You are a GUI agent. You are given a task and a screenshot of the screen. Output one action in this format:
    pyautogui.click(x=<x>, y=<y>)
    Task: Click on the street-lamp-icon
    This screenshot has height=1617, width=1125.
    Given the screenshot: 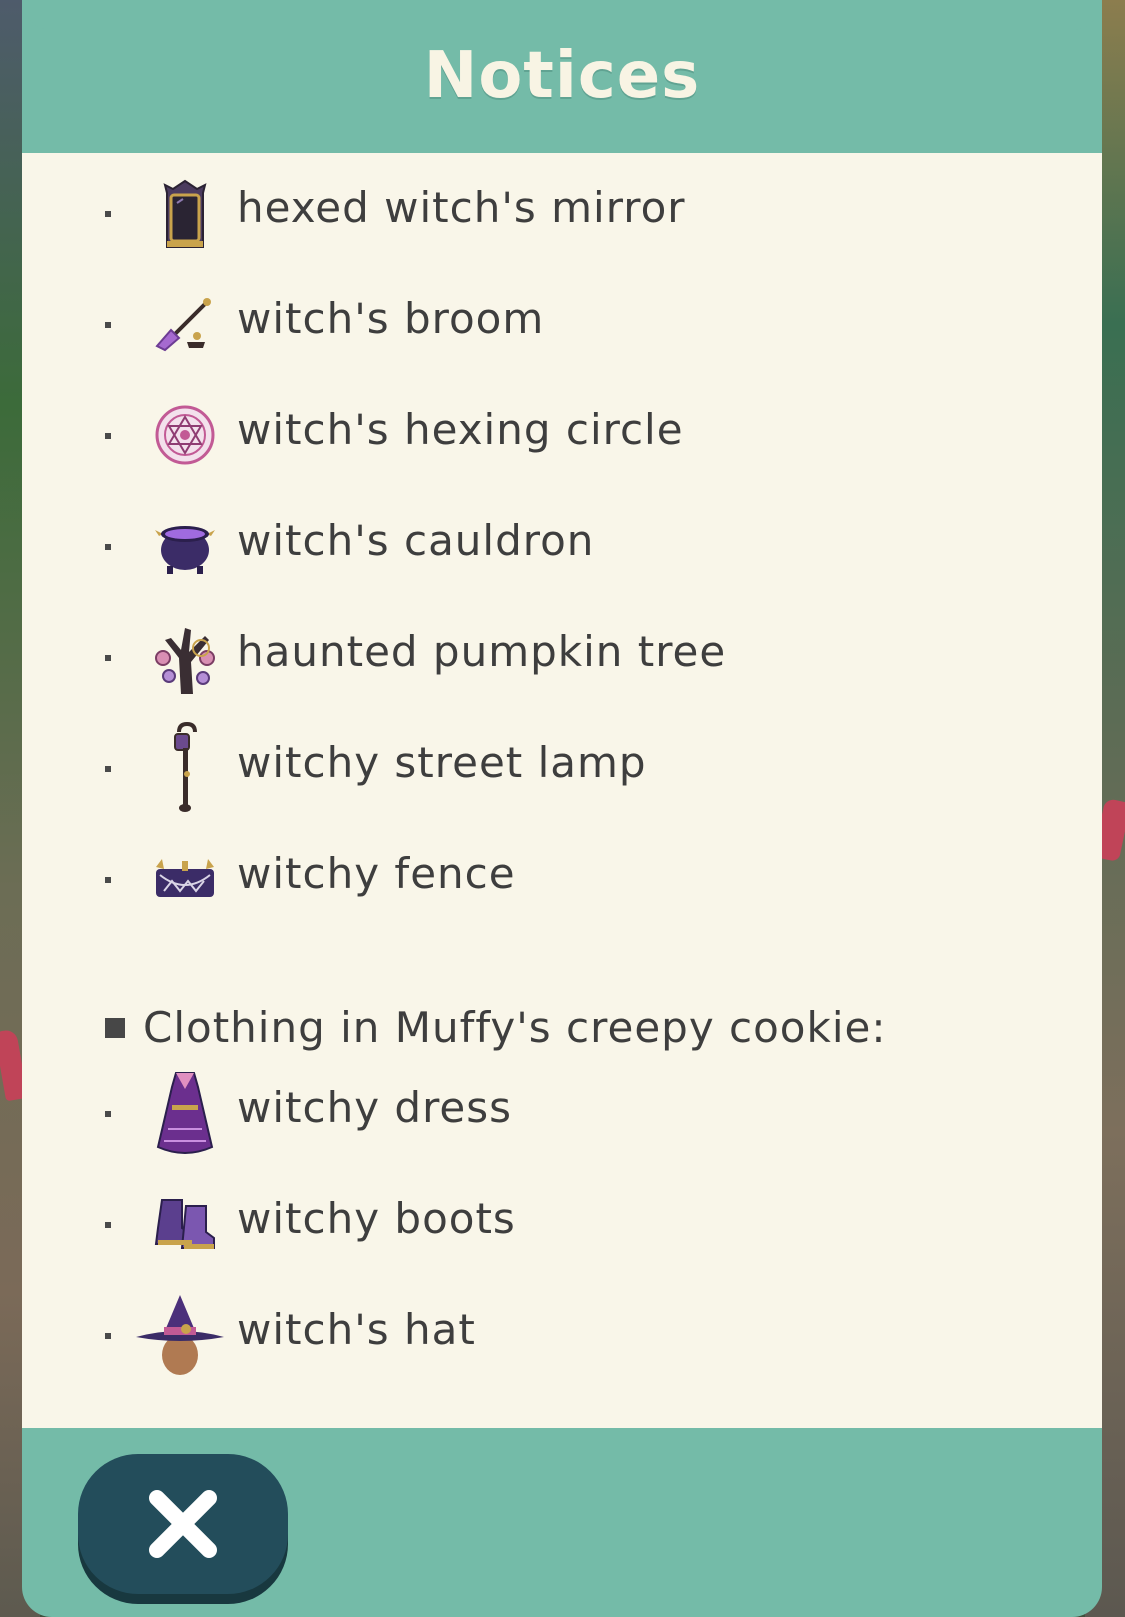 What is the action you would take?
    pyautogui.click(x=185, y=768)
    